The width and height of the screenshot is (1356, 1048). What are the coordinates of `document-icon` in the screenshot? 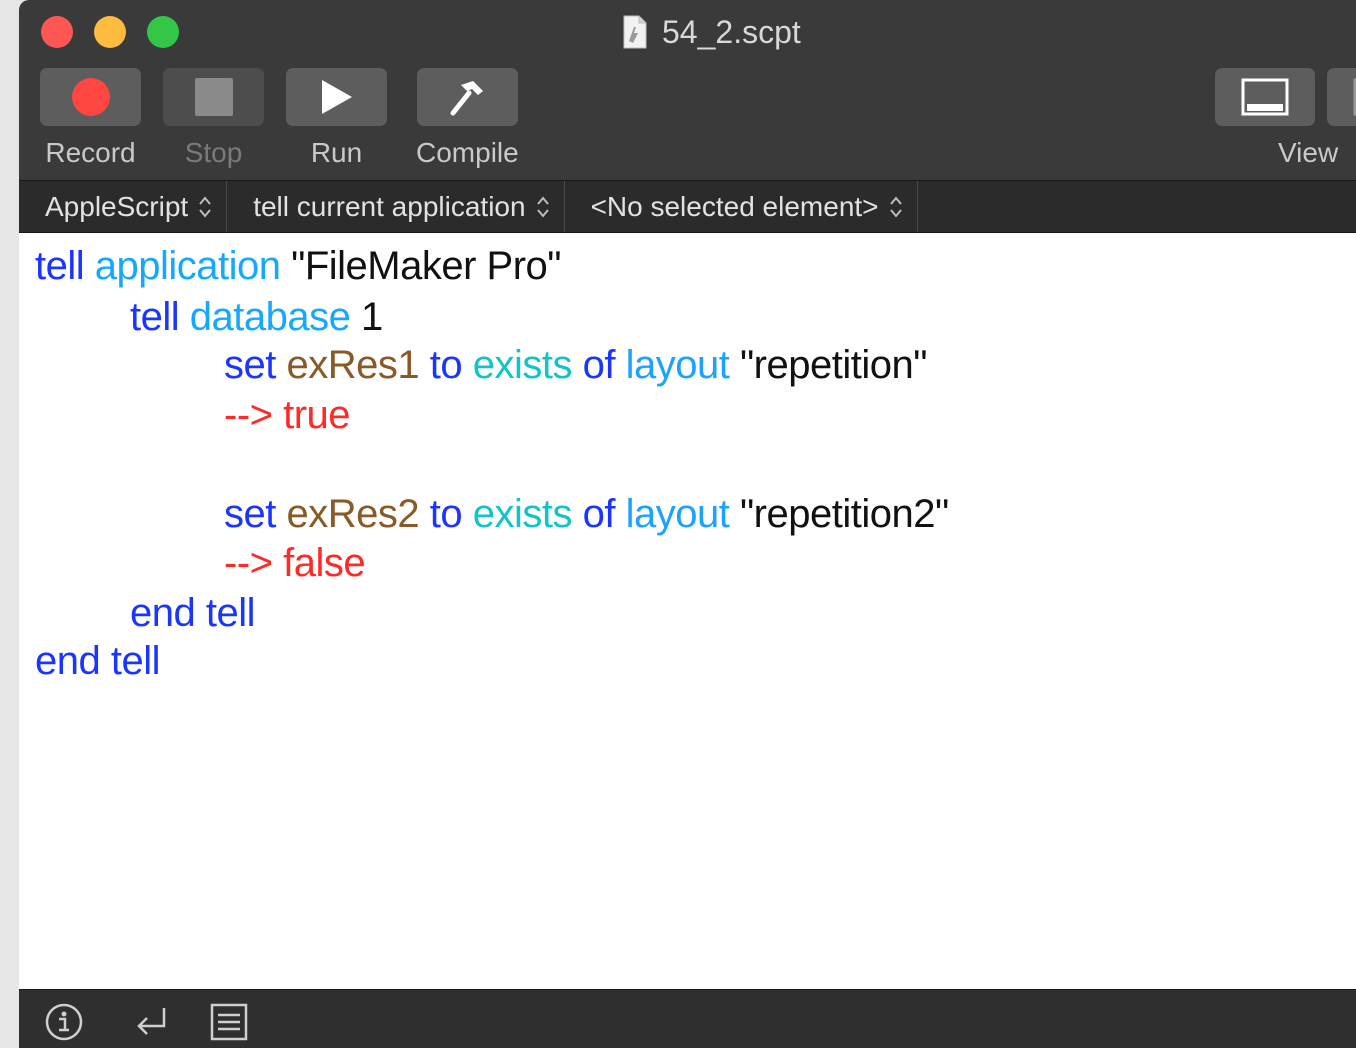 It's located at (635, 32).